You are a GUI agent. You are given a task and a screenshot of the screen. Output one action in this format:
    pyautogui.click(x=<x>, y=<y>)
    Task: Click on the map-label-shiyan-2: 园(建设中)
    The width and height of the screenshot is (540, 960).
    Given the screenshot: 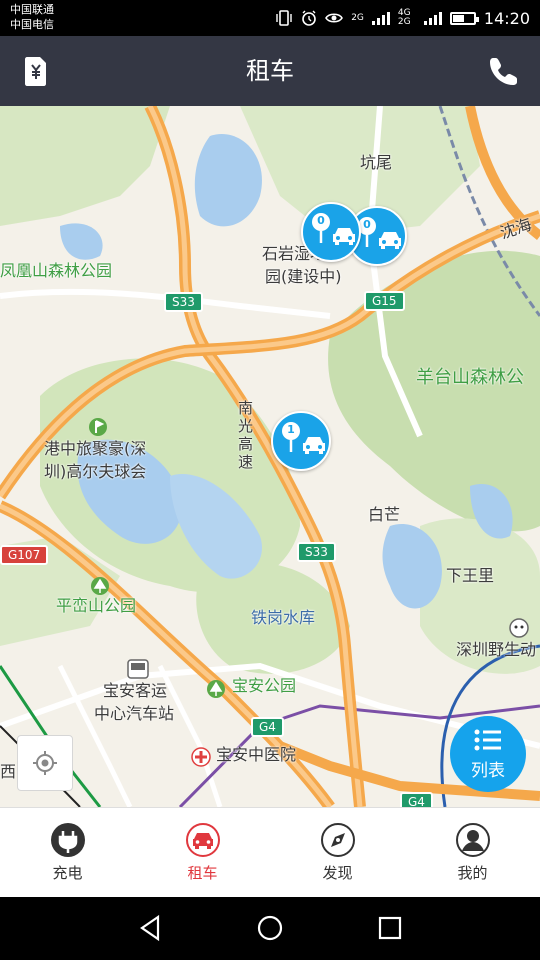 What is the action you would take?
    pyautogui.click(x=303, y=276)
    